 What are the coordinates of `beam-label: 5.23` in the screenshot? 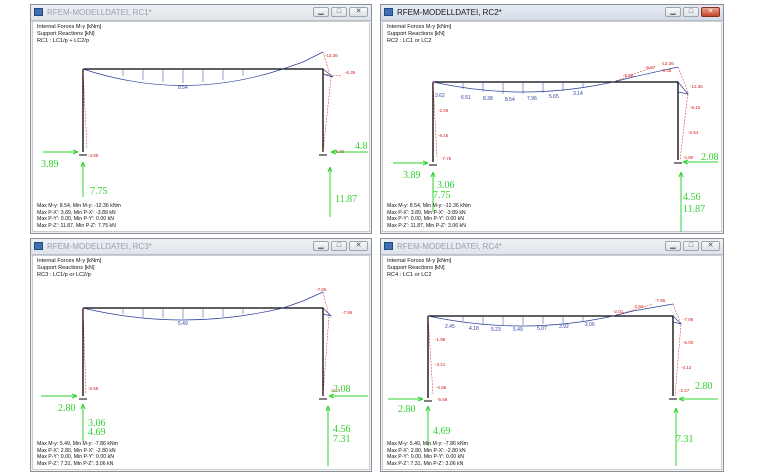 It's located at (496, 330).